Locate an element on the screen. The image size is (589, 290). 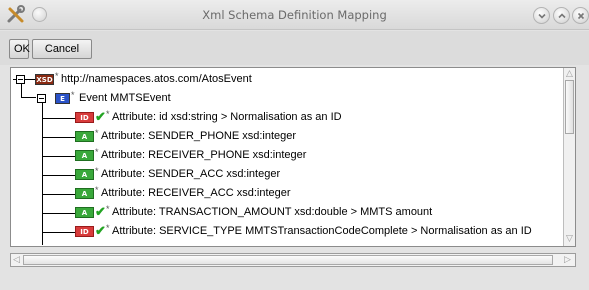
close-icon is located at coordinates (581, 16).